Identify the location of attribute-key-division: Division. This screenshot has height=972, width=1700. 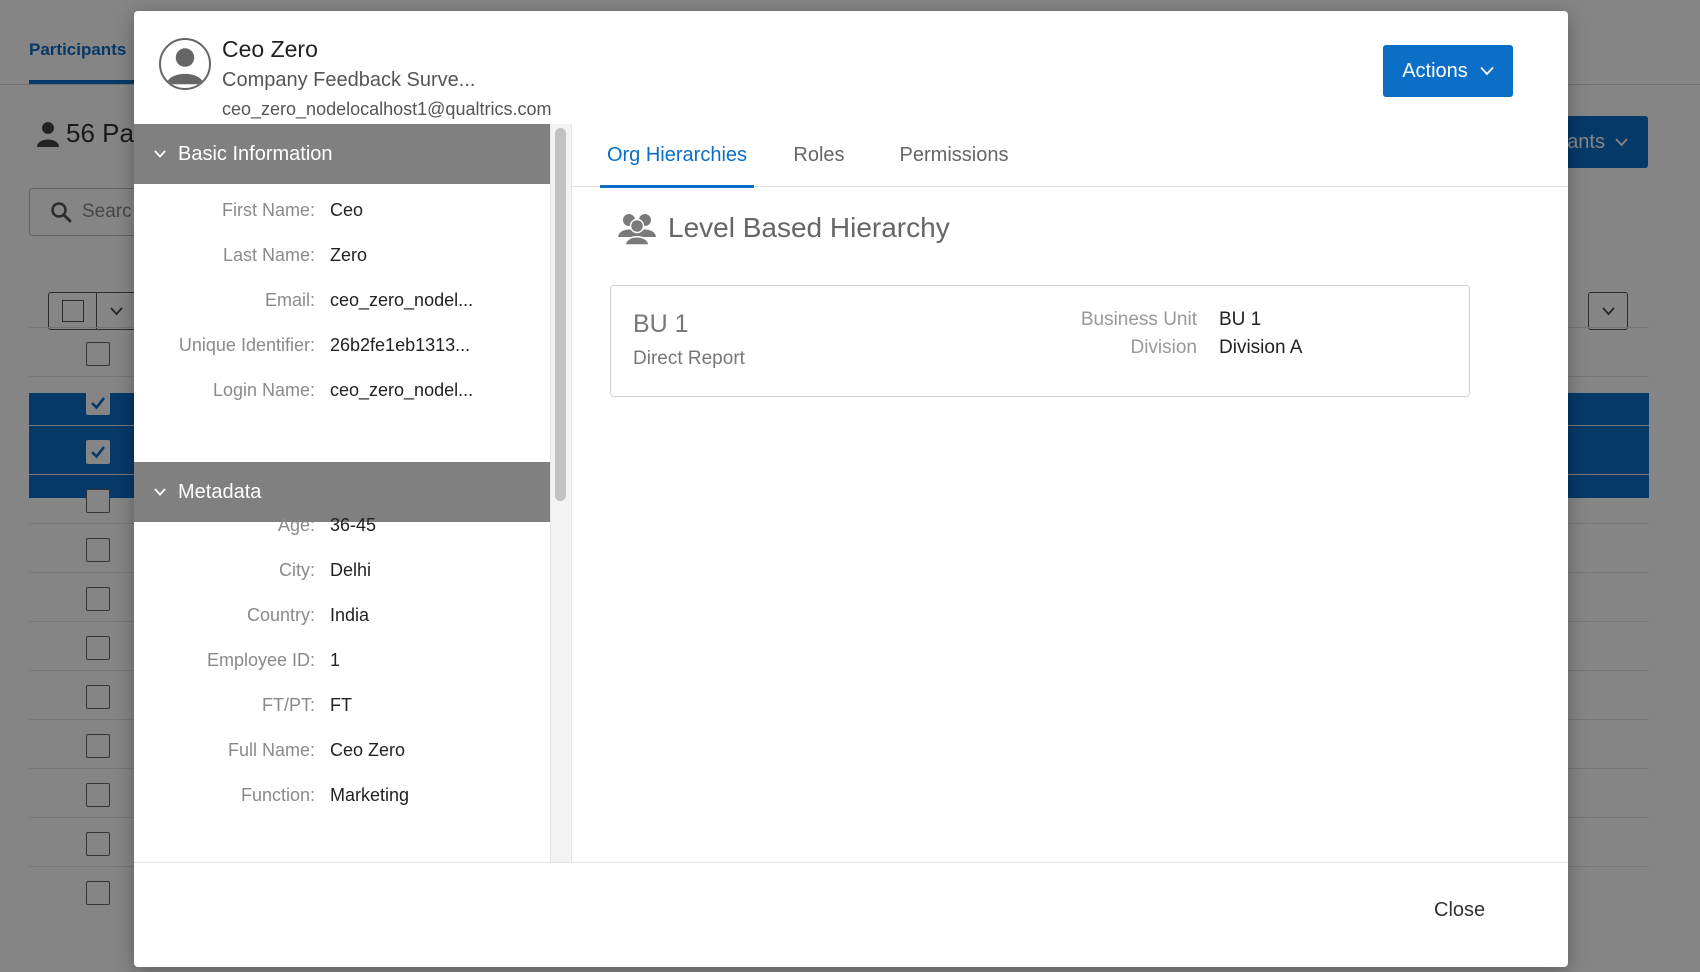
(1163, 347).